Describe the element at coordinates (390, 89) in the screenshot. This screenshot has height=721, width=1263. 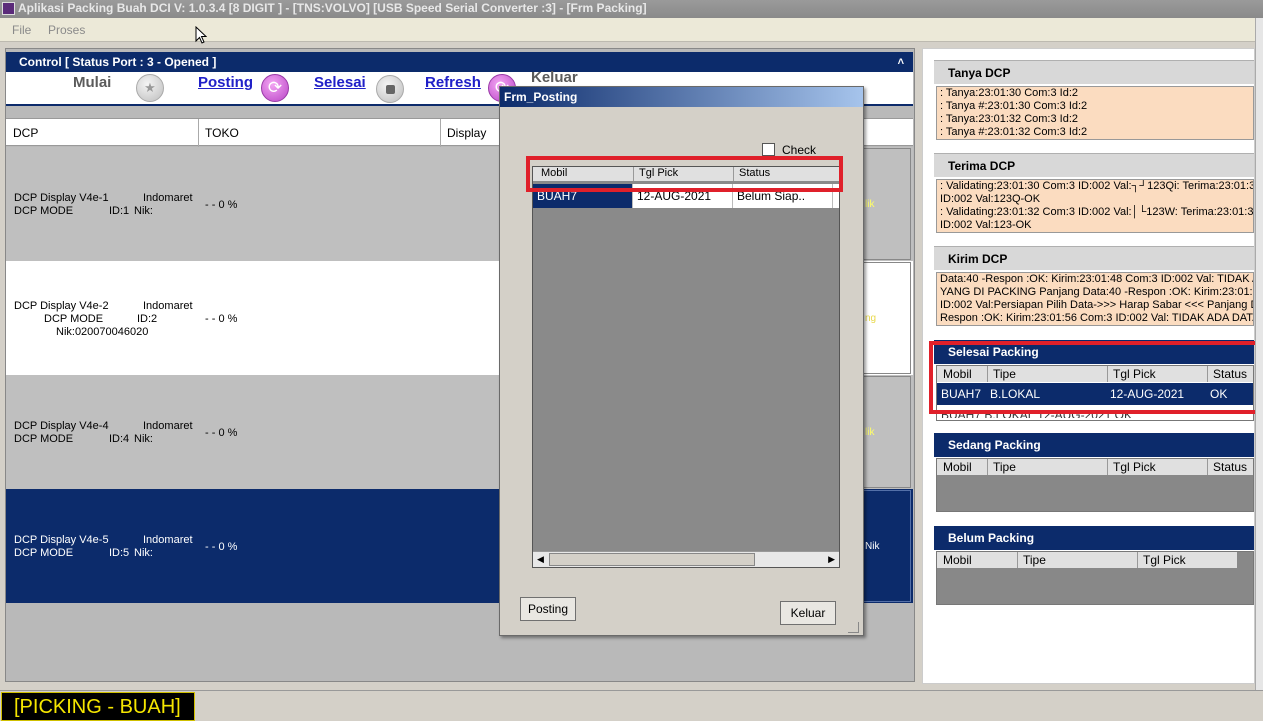
I see `stop-icon` at that location.